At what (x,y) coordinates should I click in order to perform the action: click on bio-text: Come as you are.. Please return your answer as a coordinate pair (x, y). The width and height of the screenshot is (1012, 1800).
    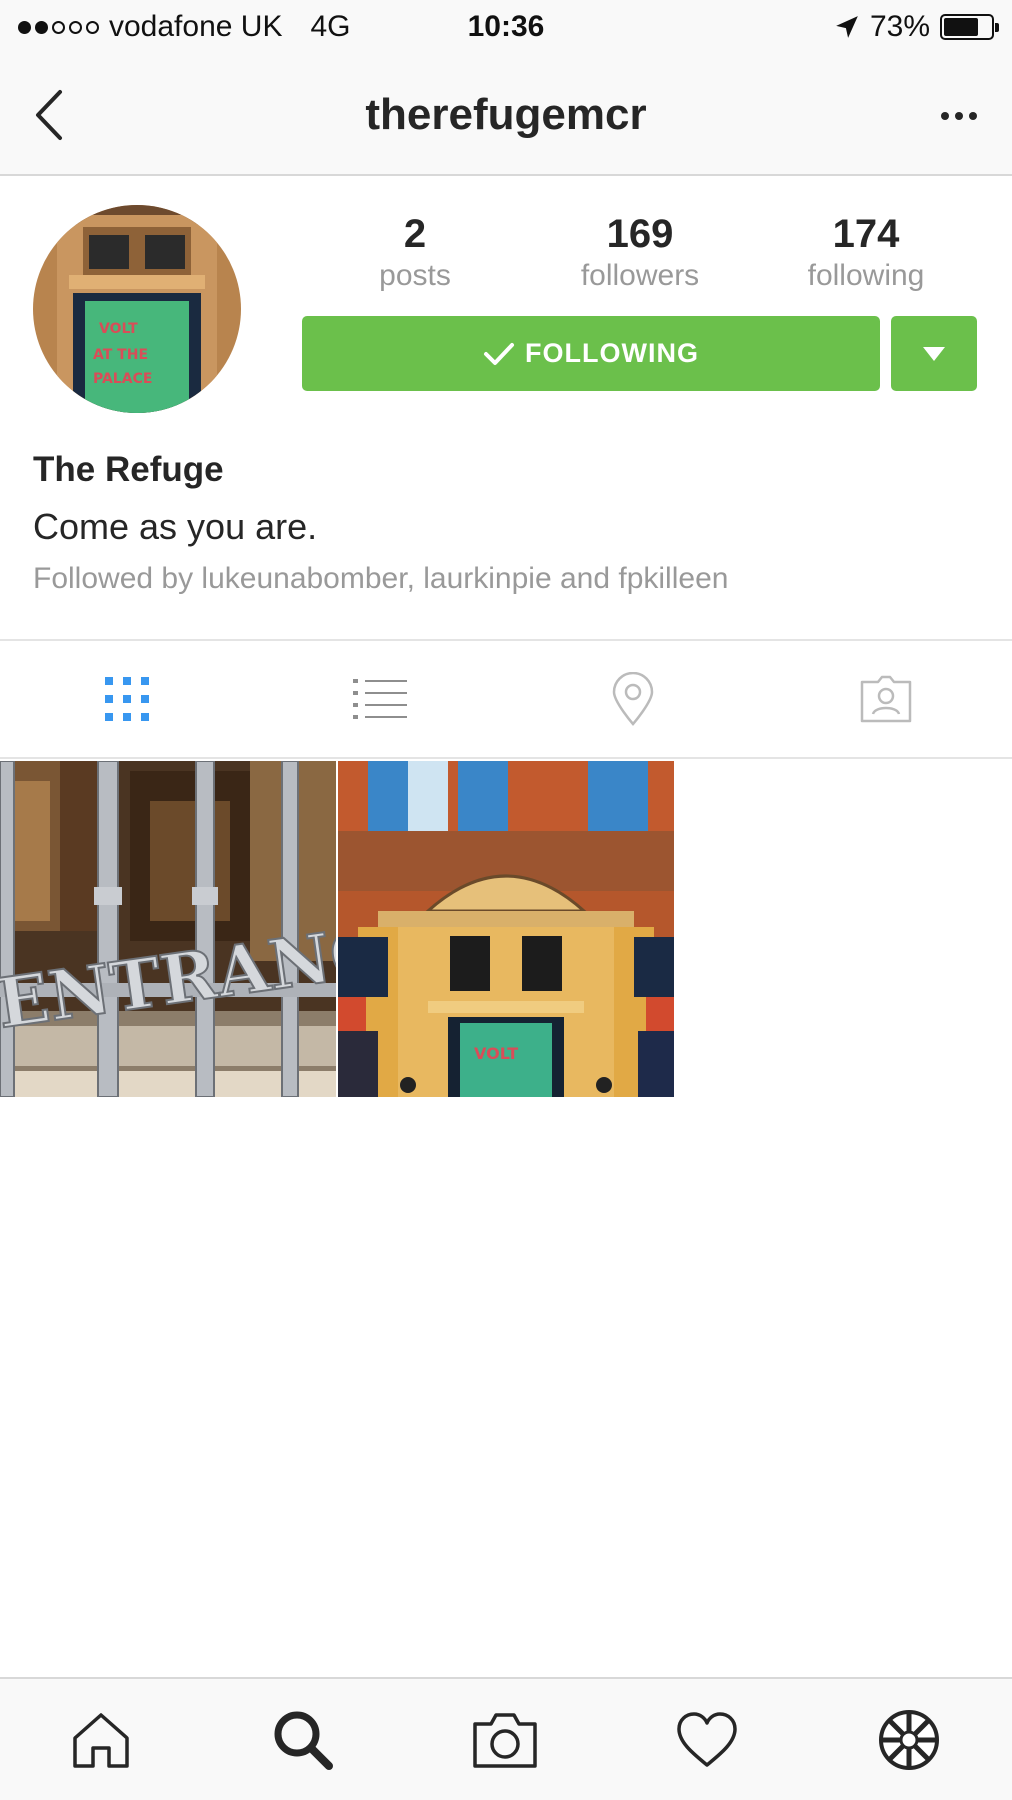
    Looking at the image, I should click on (175, 526).